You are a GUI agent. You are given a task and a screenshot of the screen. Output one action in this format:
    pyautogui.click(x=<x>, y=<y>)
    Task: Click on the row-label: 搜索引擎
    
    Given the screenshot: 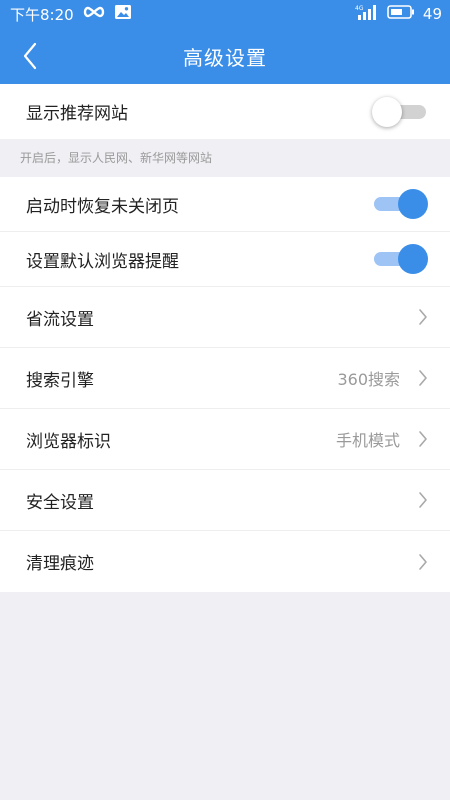 What is the action you would take?
    pyautogui.click(x=60, y=380)
    